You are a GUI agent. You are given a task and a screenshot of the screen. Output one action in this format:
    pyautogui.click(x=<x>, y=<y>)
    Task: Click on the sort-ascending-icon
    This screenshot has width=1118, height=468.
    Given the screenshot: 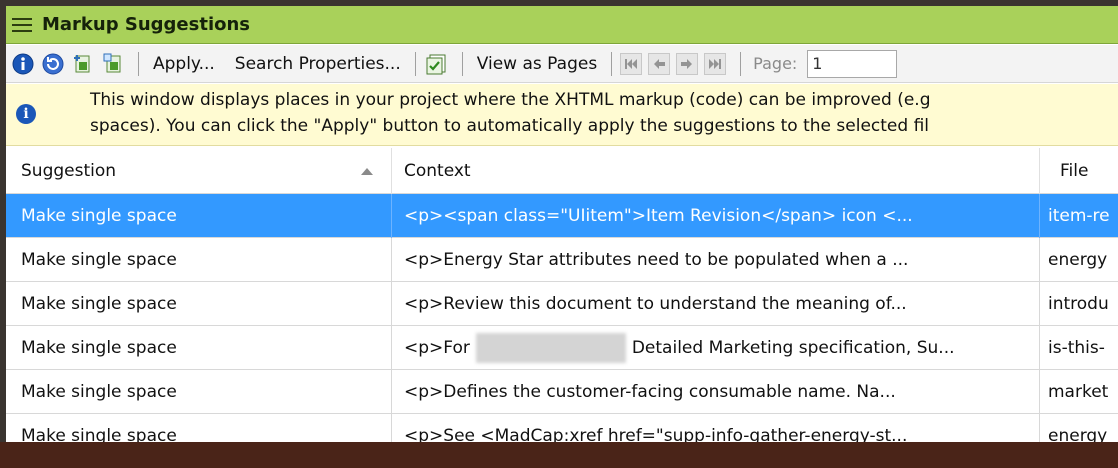 What is the action you would take?
    pyautogui.click(x=367, y=171)
    